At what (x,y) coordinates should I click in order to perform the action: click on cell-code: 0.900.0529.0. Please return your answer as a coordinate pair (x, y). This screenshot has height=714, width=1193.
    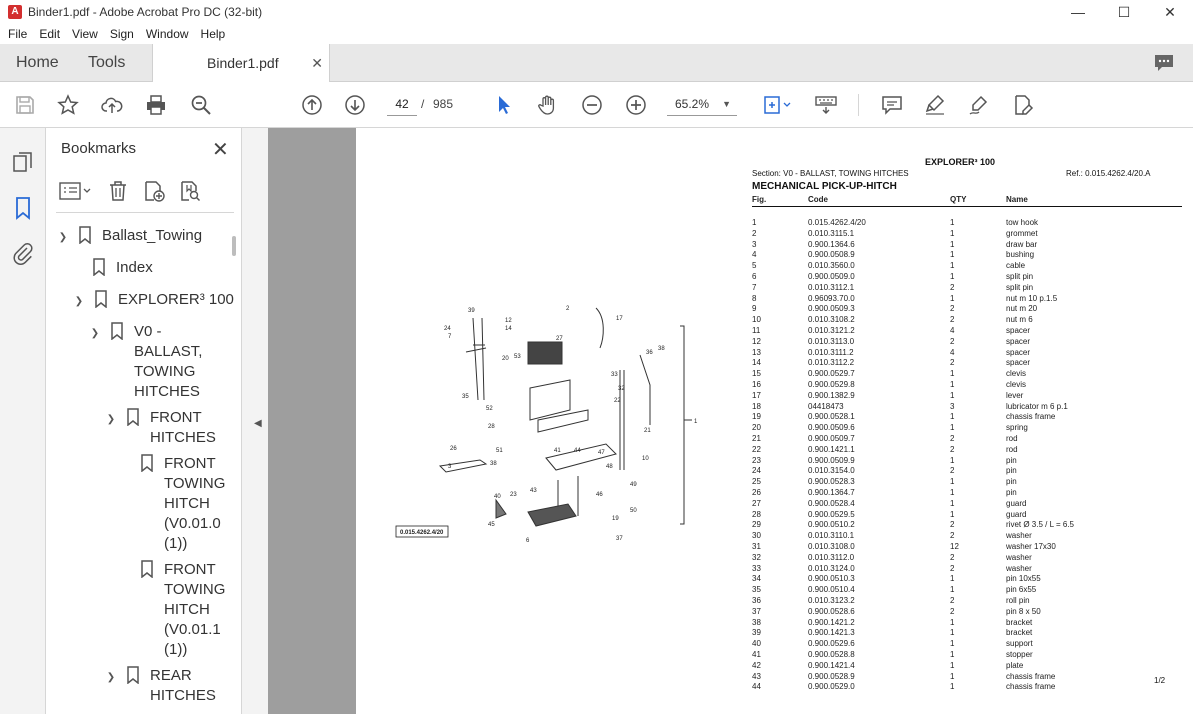
    Looking at the image, I should click on (831, 687).